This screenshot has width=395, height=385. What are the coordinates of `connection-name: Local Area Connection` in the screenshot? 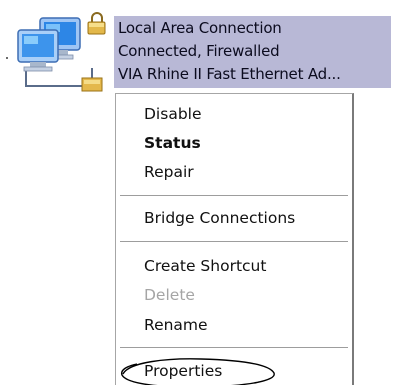 It's located at (200, 28).